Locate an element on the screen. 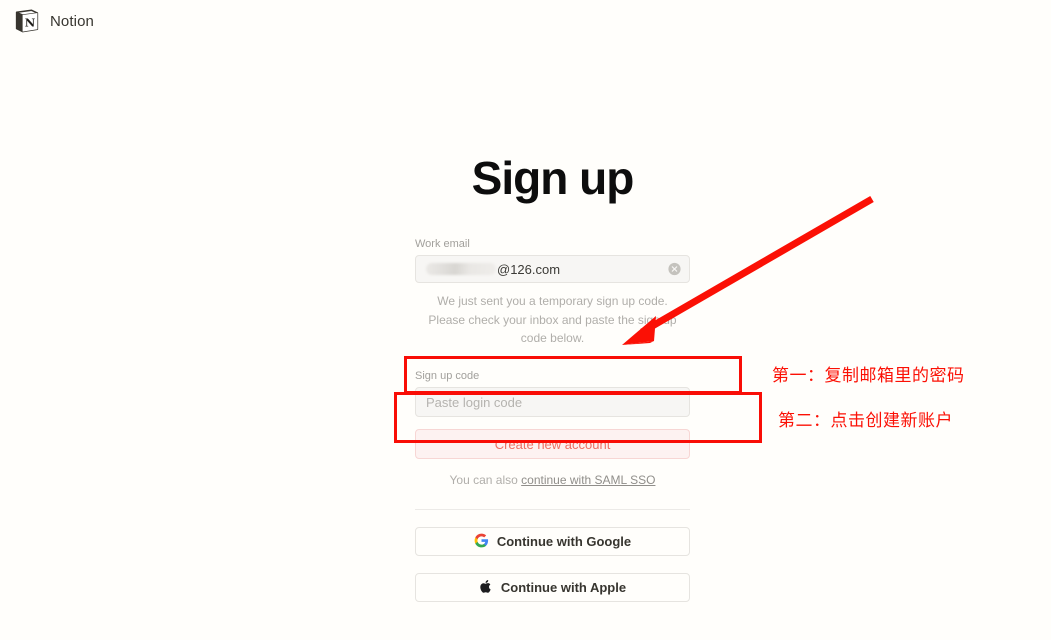 The image size is (1051, 640). annotation-step-1: 第一：复制邮箱里的密码 is located at coordinates (868, 376).